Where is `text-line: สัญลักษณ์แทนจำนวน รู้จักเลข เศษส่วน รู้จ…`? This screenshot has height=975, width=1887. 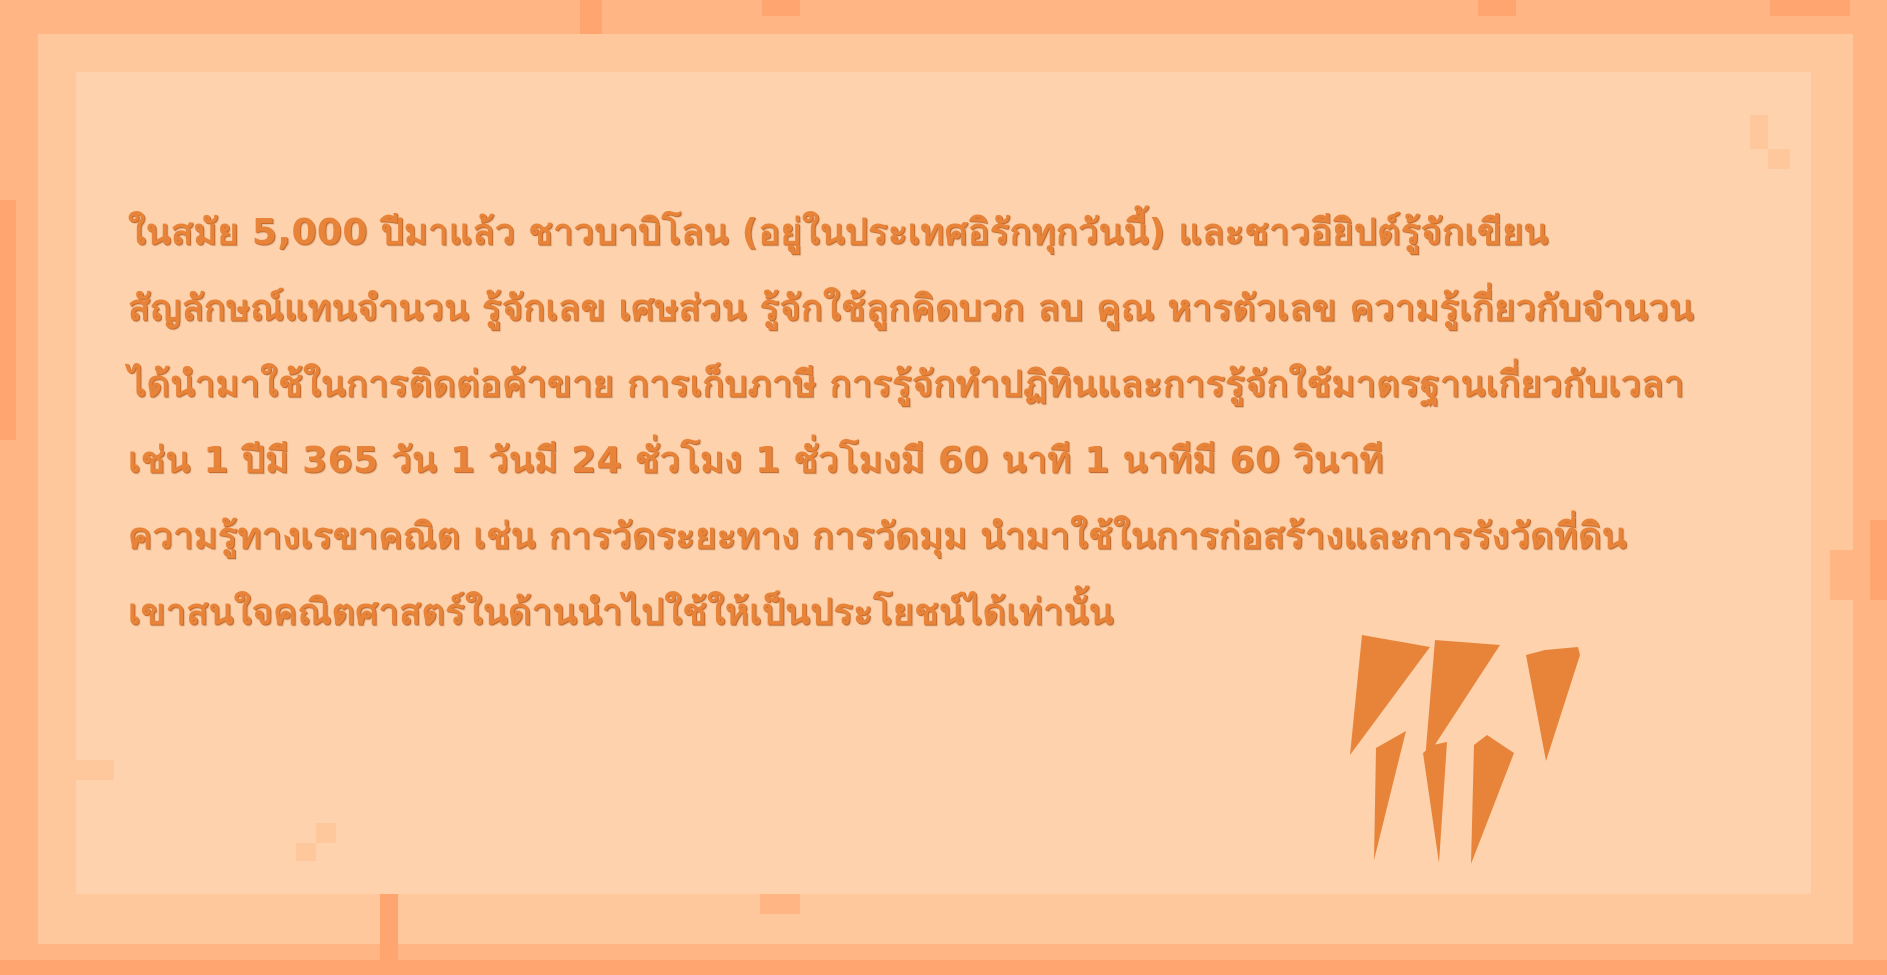
text-line: สัญลักษณ์แทนจำนวน รู้จักเลข เศษส่วน รู้จ… is located at coordinates (911, 308).